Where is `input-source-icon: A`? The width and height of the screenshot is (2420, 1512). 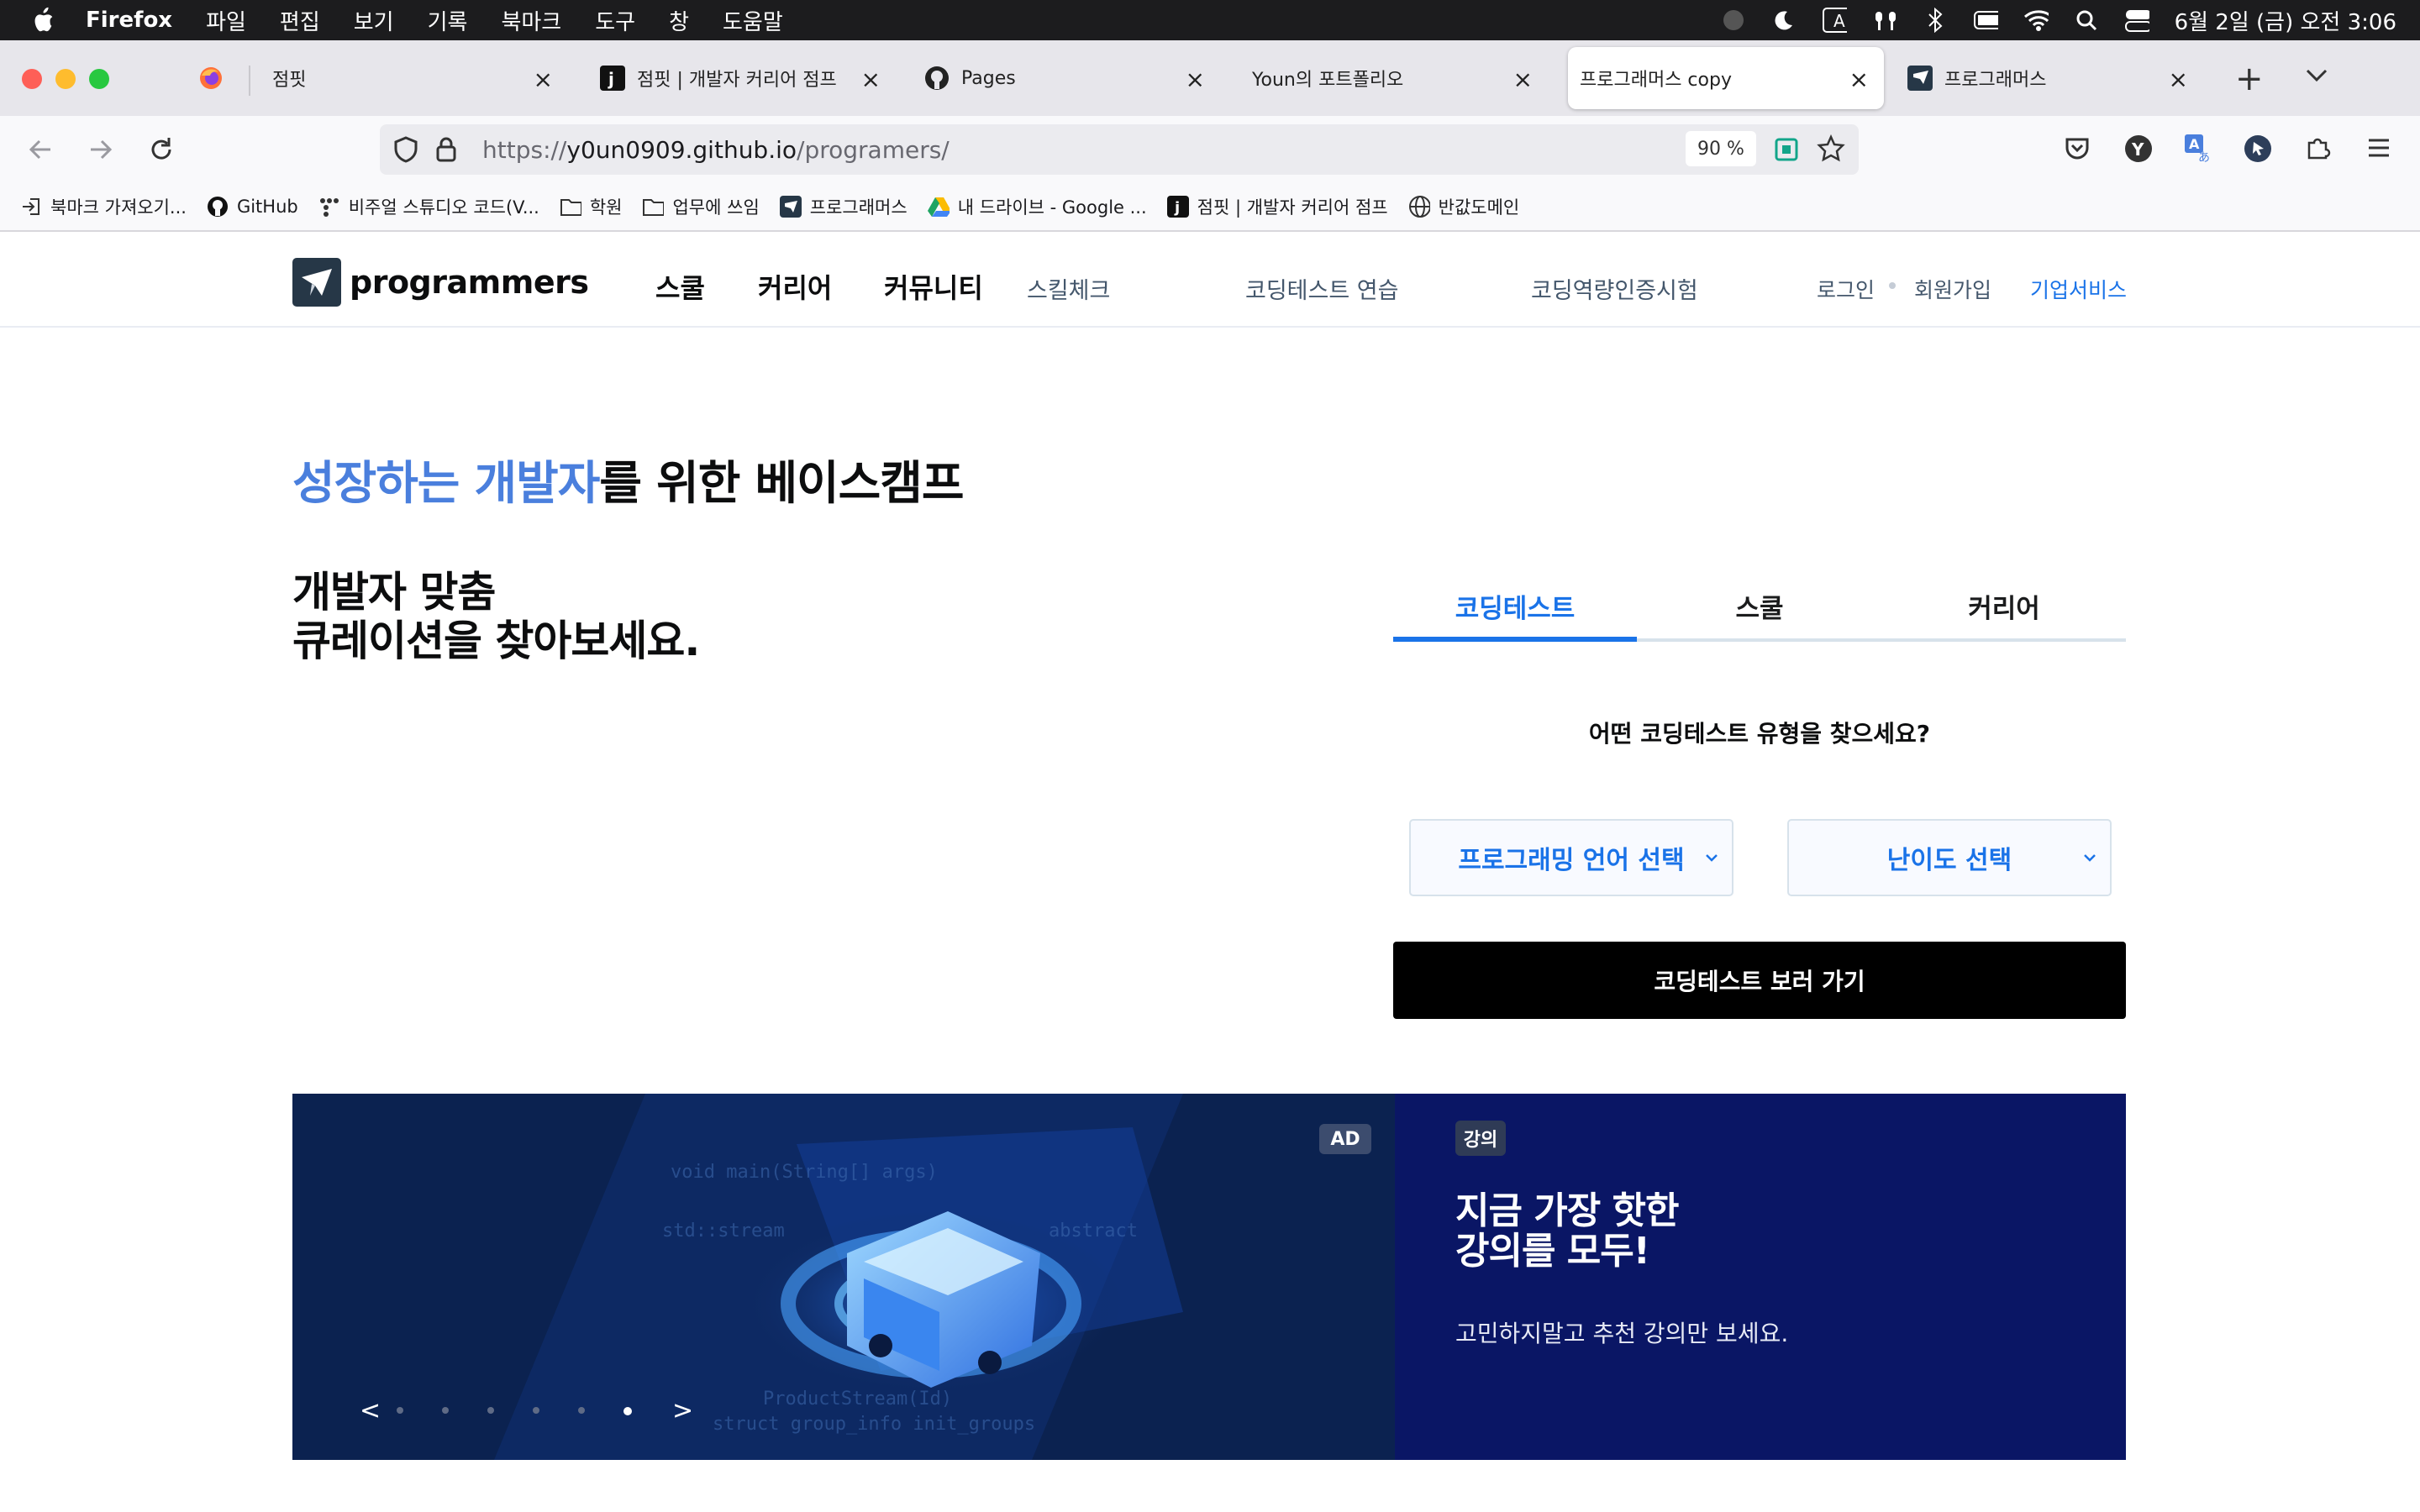
input-source-icon: A is located at coordinates (1834, 20).